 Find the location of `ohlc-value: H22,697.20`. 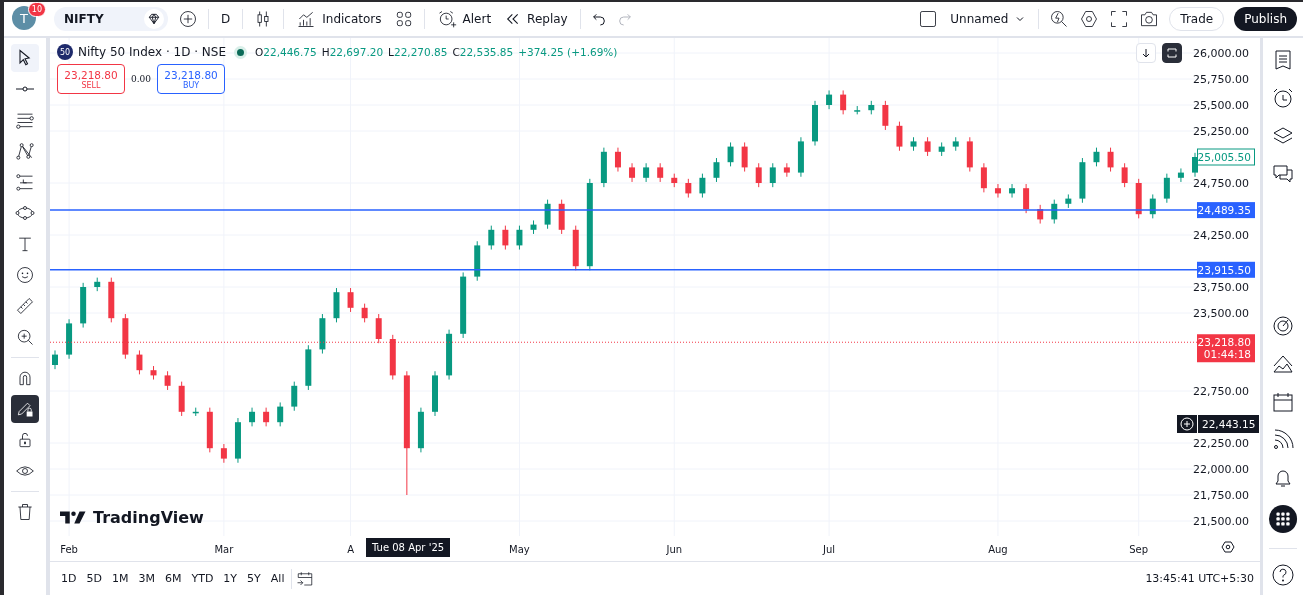

ohlc-value: H22,697.20 is located at coordinates (352, 52).